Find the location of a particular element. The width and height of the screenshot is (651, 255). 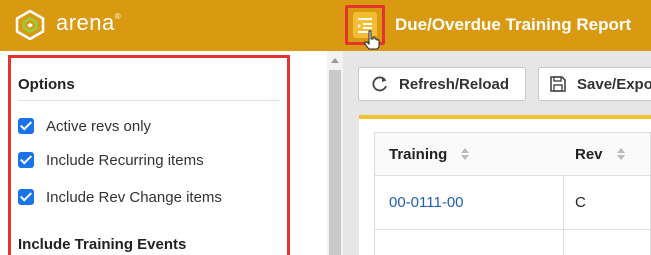

table-cell-training: 00-0111-00 is located at coordinates (469, 203).